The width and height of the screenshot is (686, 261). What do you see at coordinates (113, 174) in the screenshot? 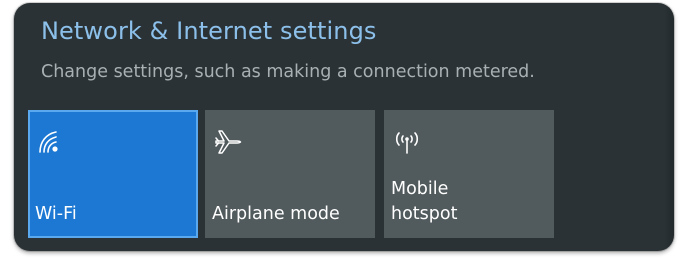
I see `wifi-tile: Wi-Fi` at bounding box center [113, 174].